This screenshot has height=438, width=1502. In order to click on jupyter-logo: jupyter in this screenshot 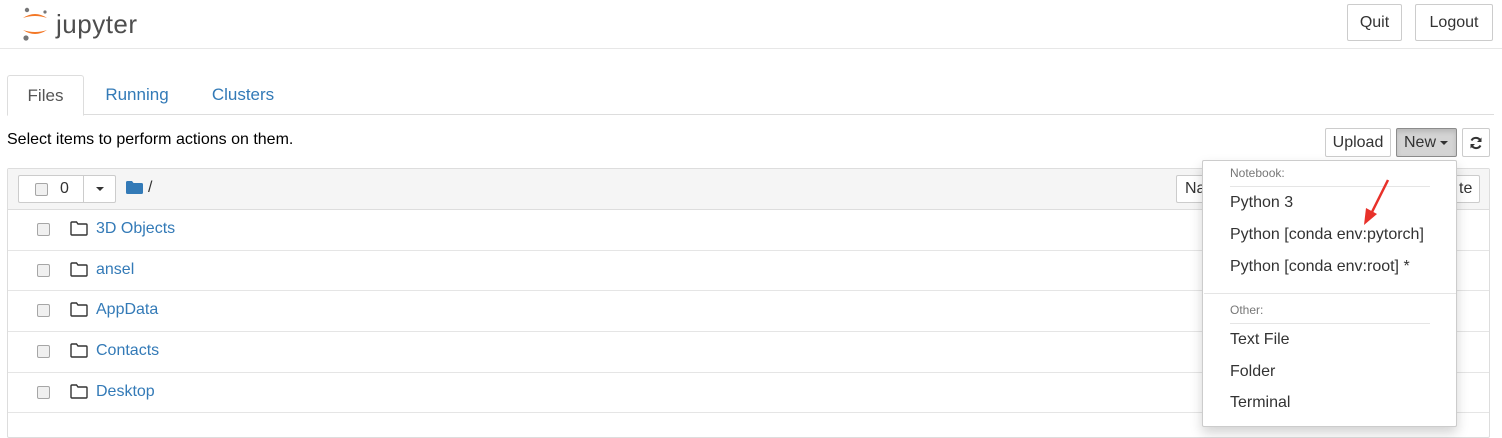, I will do `click(79, 24)`.